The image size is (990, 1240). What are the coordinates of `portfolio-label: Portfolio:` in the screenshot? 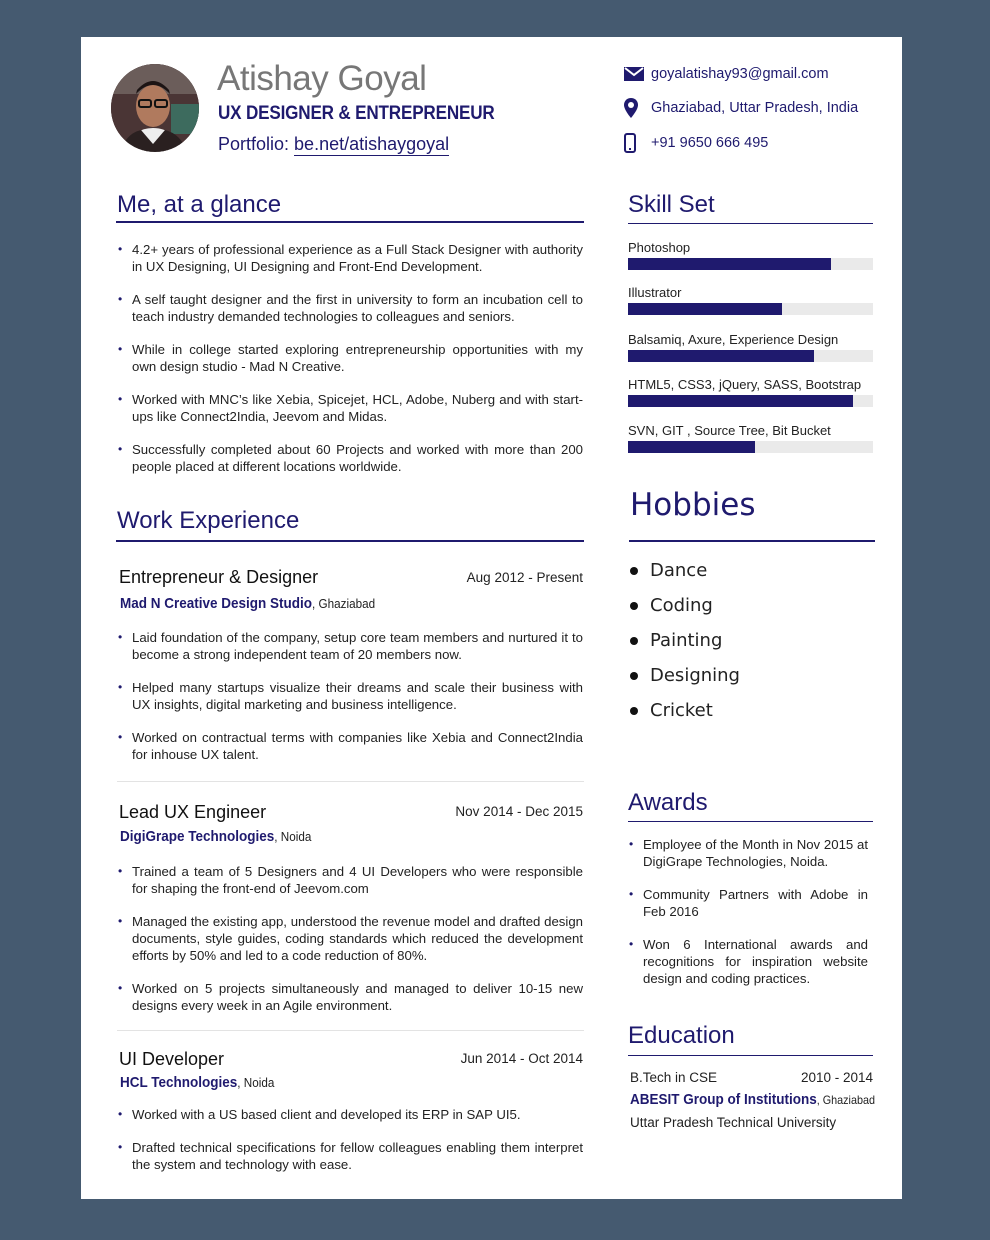 It's located at (256, 144).